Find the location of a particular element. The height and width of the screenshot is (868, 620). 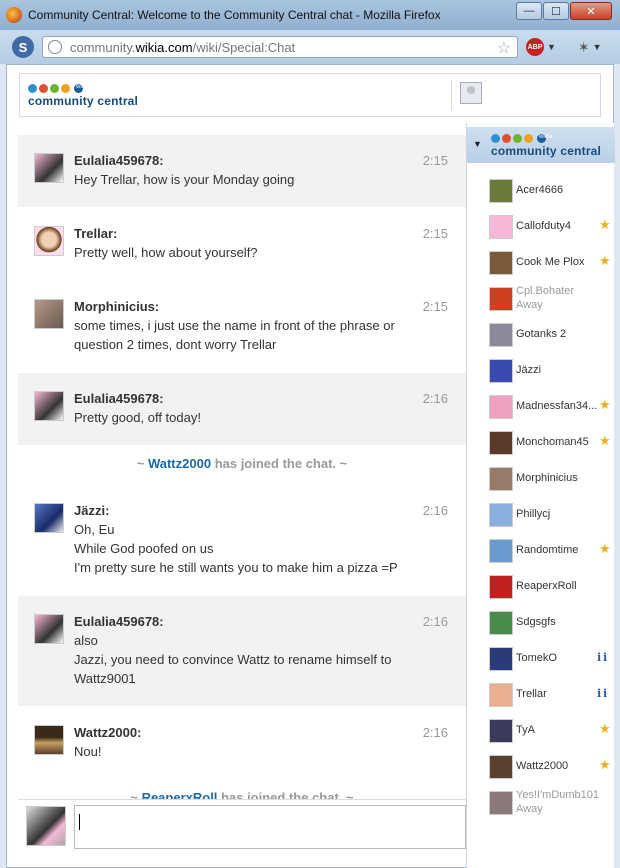

message-username: Jäzzi: is located at coordinates (262, 510).